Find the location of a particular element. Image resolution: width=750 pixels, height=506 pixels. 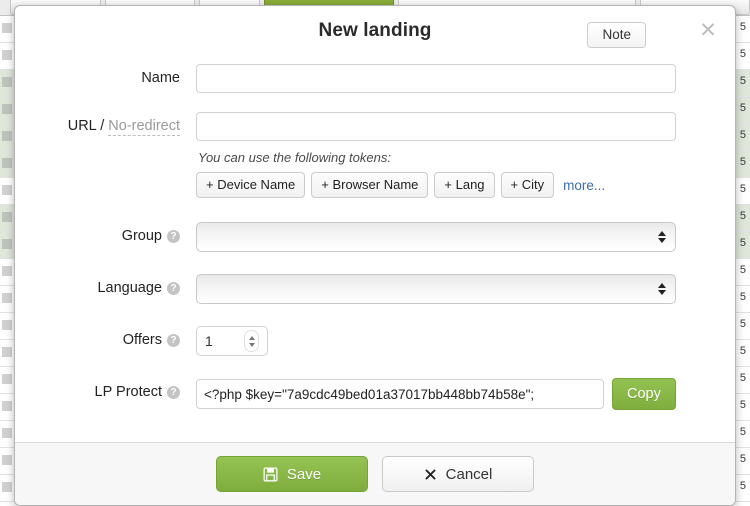

stepper-arrows-icon is located at coordinates (251, 341).